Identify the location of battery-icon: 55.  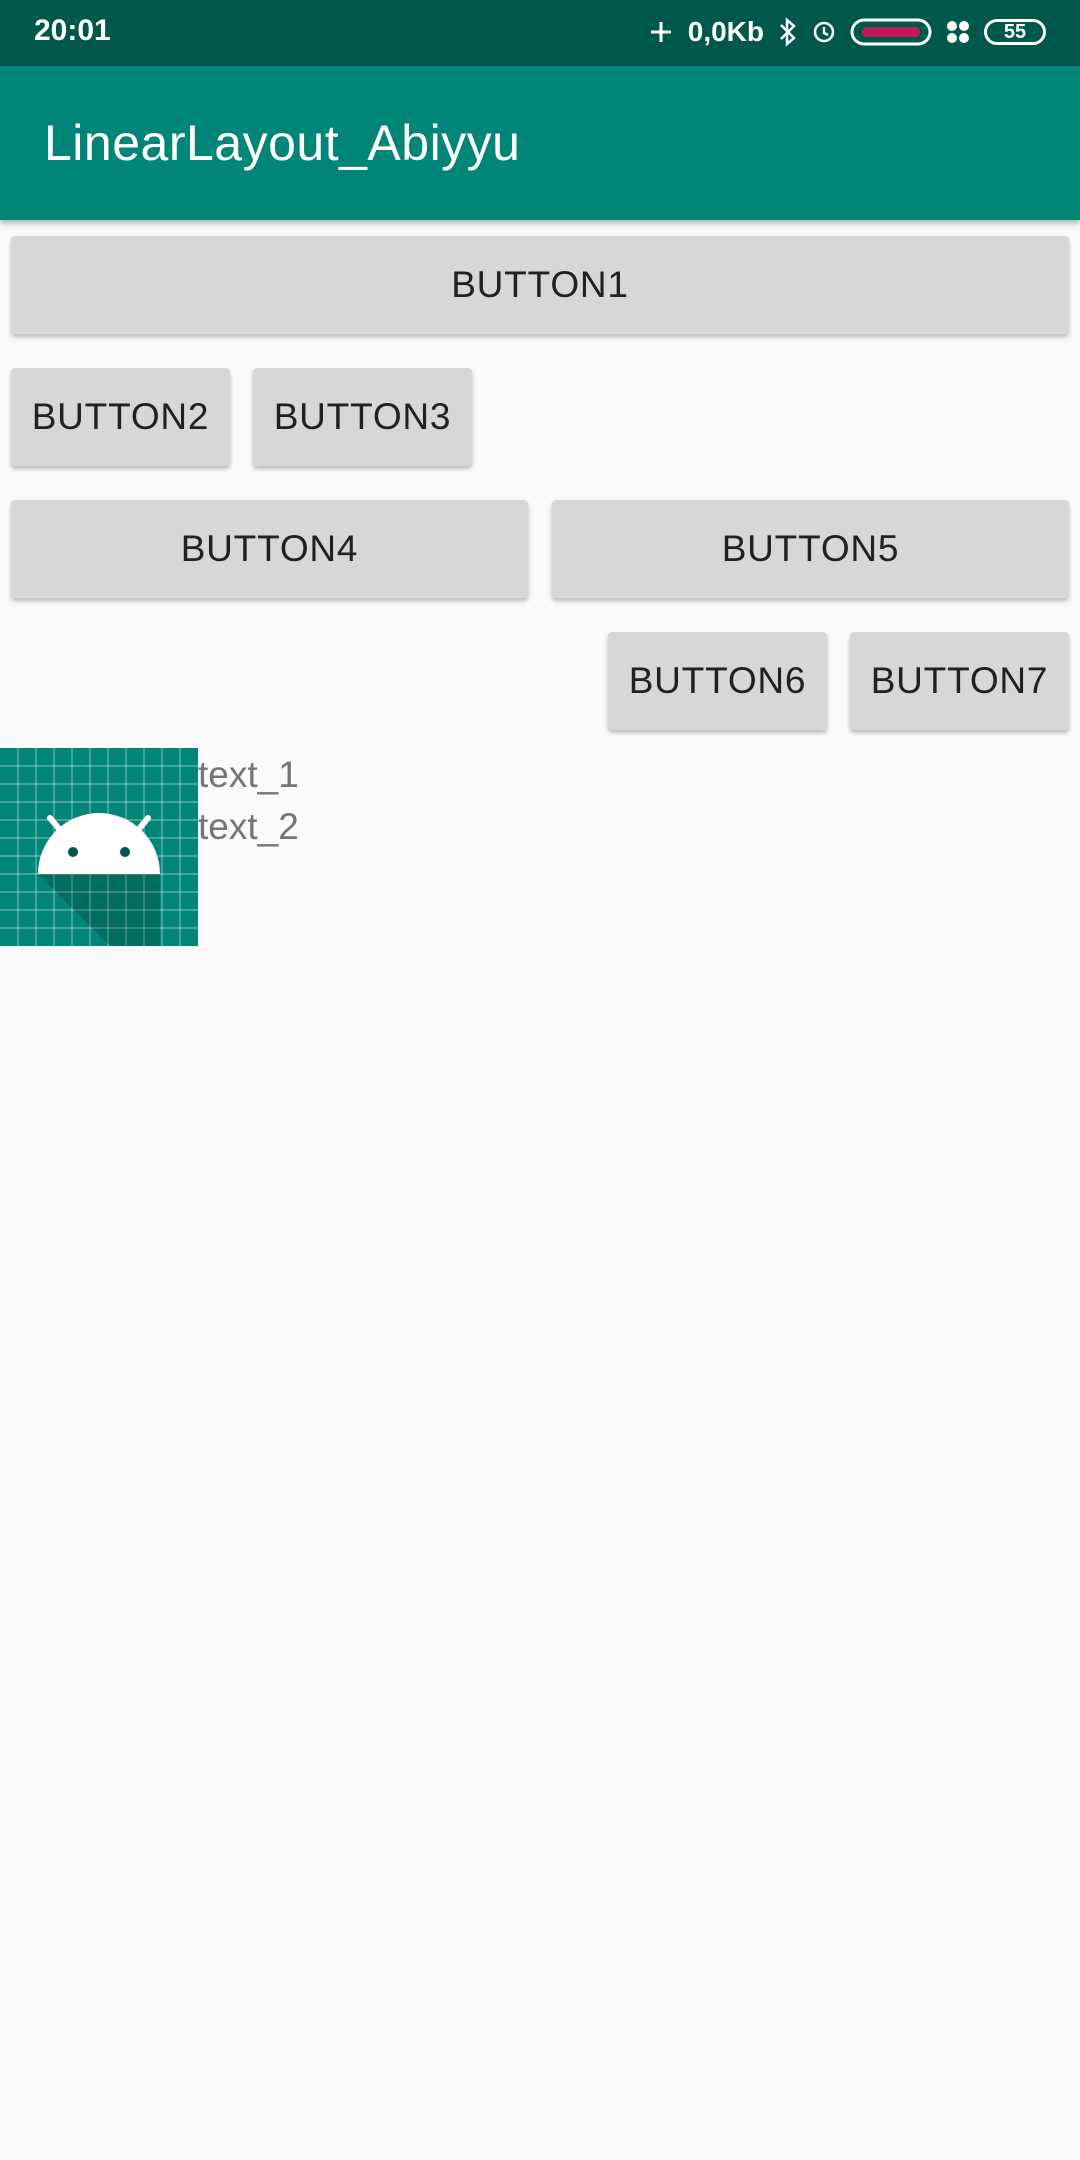
(1015, 32).